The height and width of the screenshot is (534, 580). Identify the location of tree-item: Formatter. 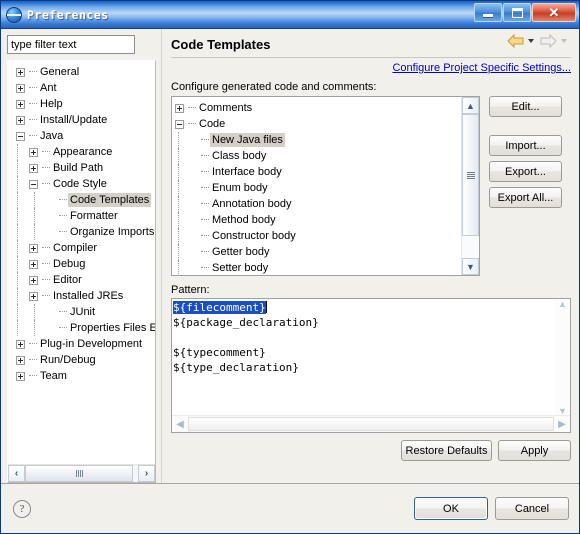
(81, 216).